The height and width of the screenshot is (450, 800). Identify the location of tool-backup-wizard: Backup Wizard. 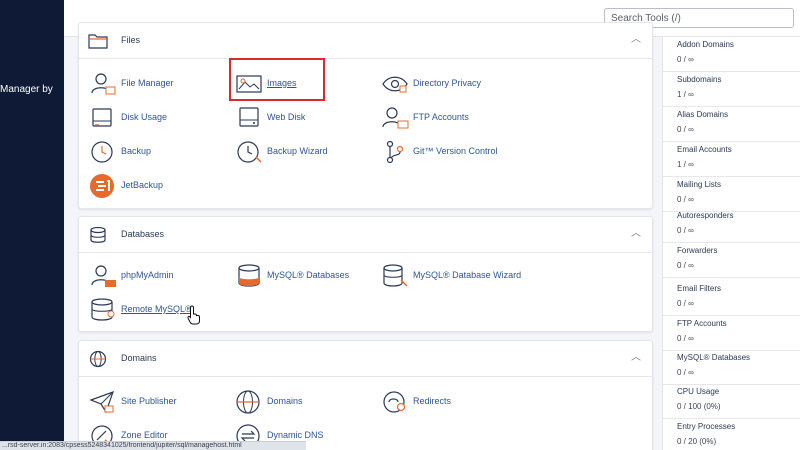
(305, 152).